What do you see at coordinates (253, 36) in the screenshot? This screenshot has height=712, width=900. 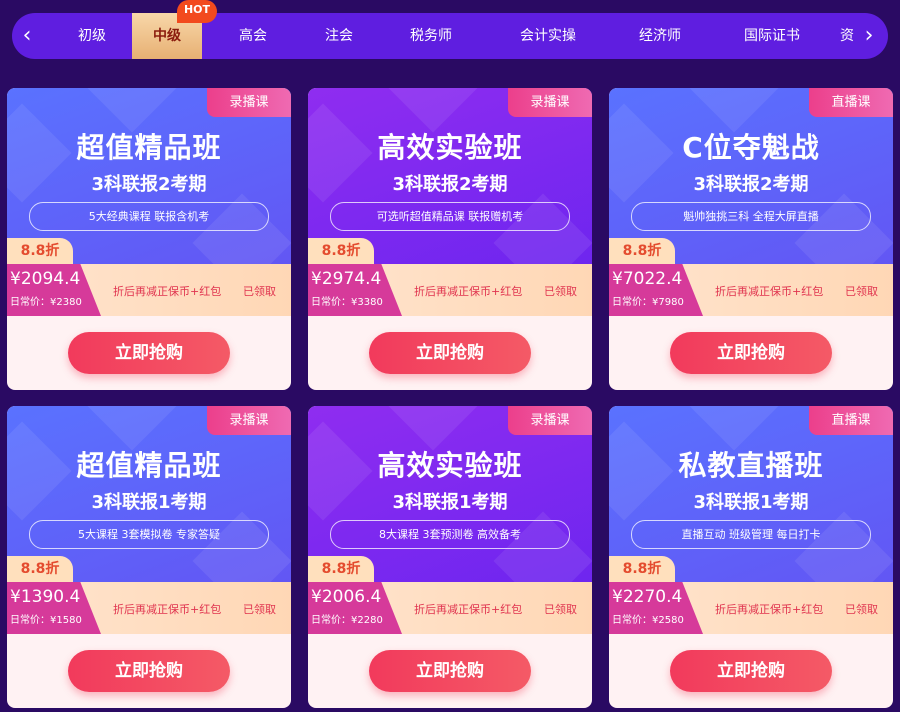 I see `tab-gaohui: 高会` at bounding box center [253, 36].